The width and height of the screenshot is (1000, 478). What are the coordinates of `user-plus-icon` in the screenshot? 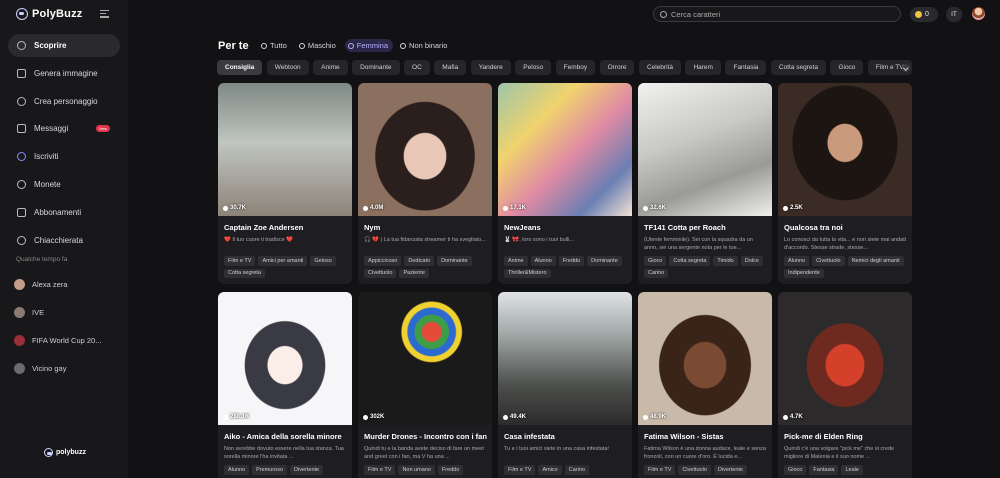 It's located at (21, 101).